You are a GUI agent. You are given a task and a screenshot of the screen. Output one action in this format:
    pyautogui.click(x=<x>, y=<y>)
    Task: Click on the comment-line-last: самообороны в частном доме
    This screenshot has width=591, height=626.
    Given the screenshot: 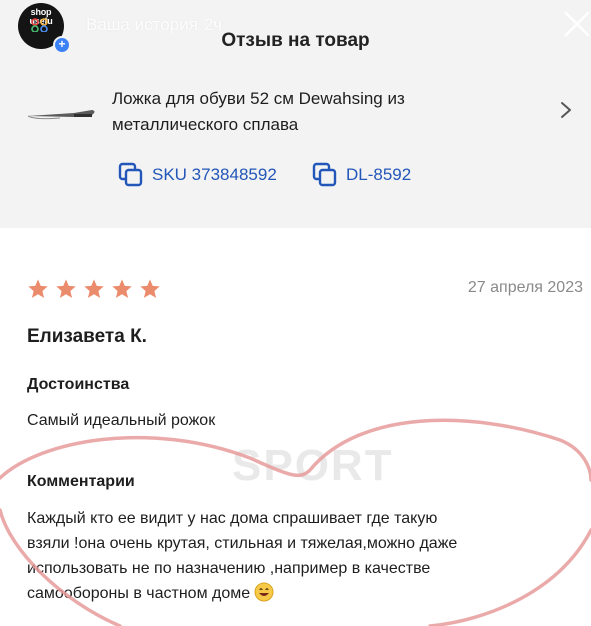 What is the action you would take?
    pyautogui.click(x=309, y=593)
    